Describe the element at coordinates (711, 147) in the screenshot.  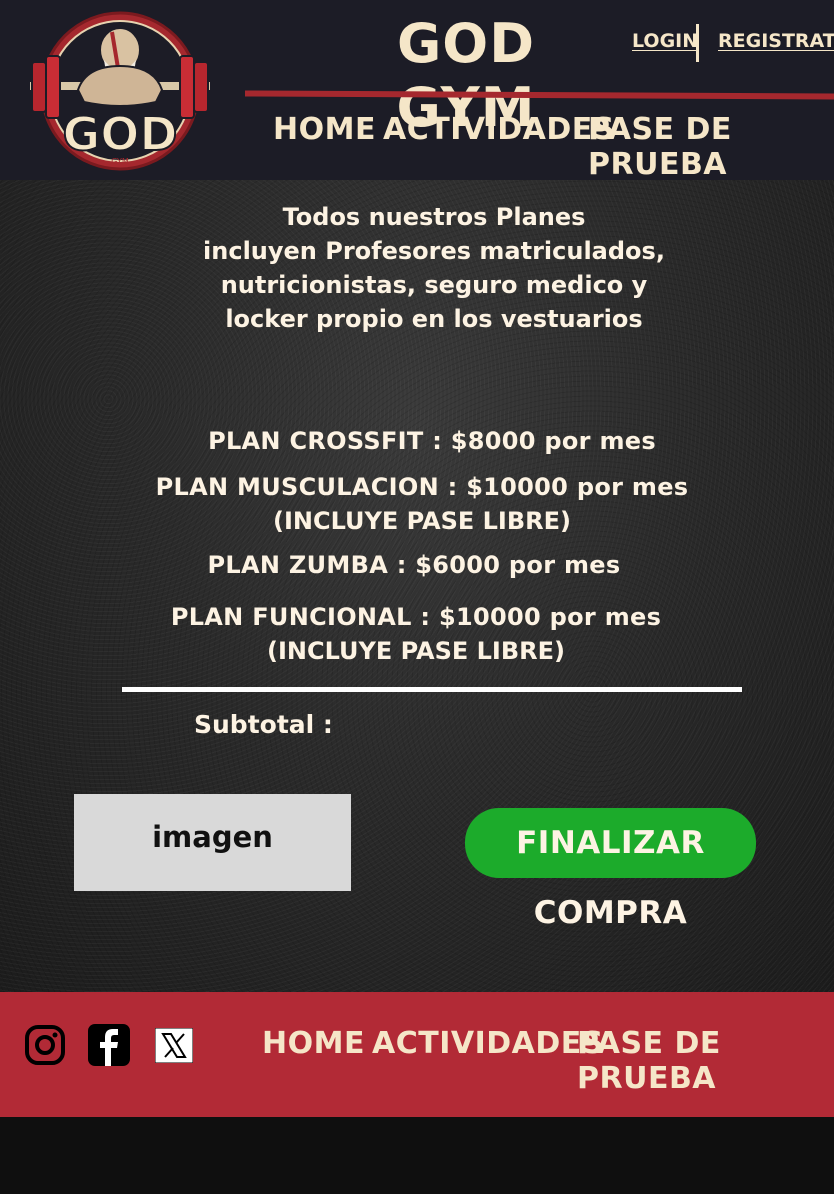
I see `nav-pase-de-prueba: PASE DE PRUEBA` at that location.